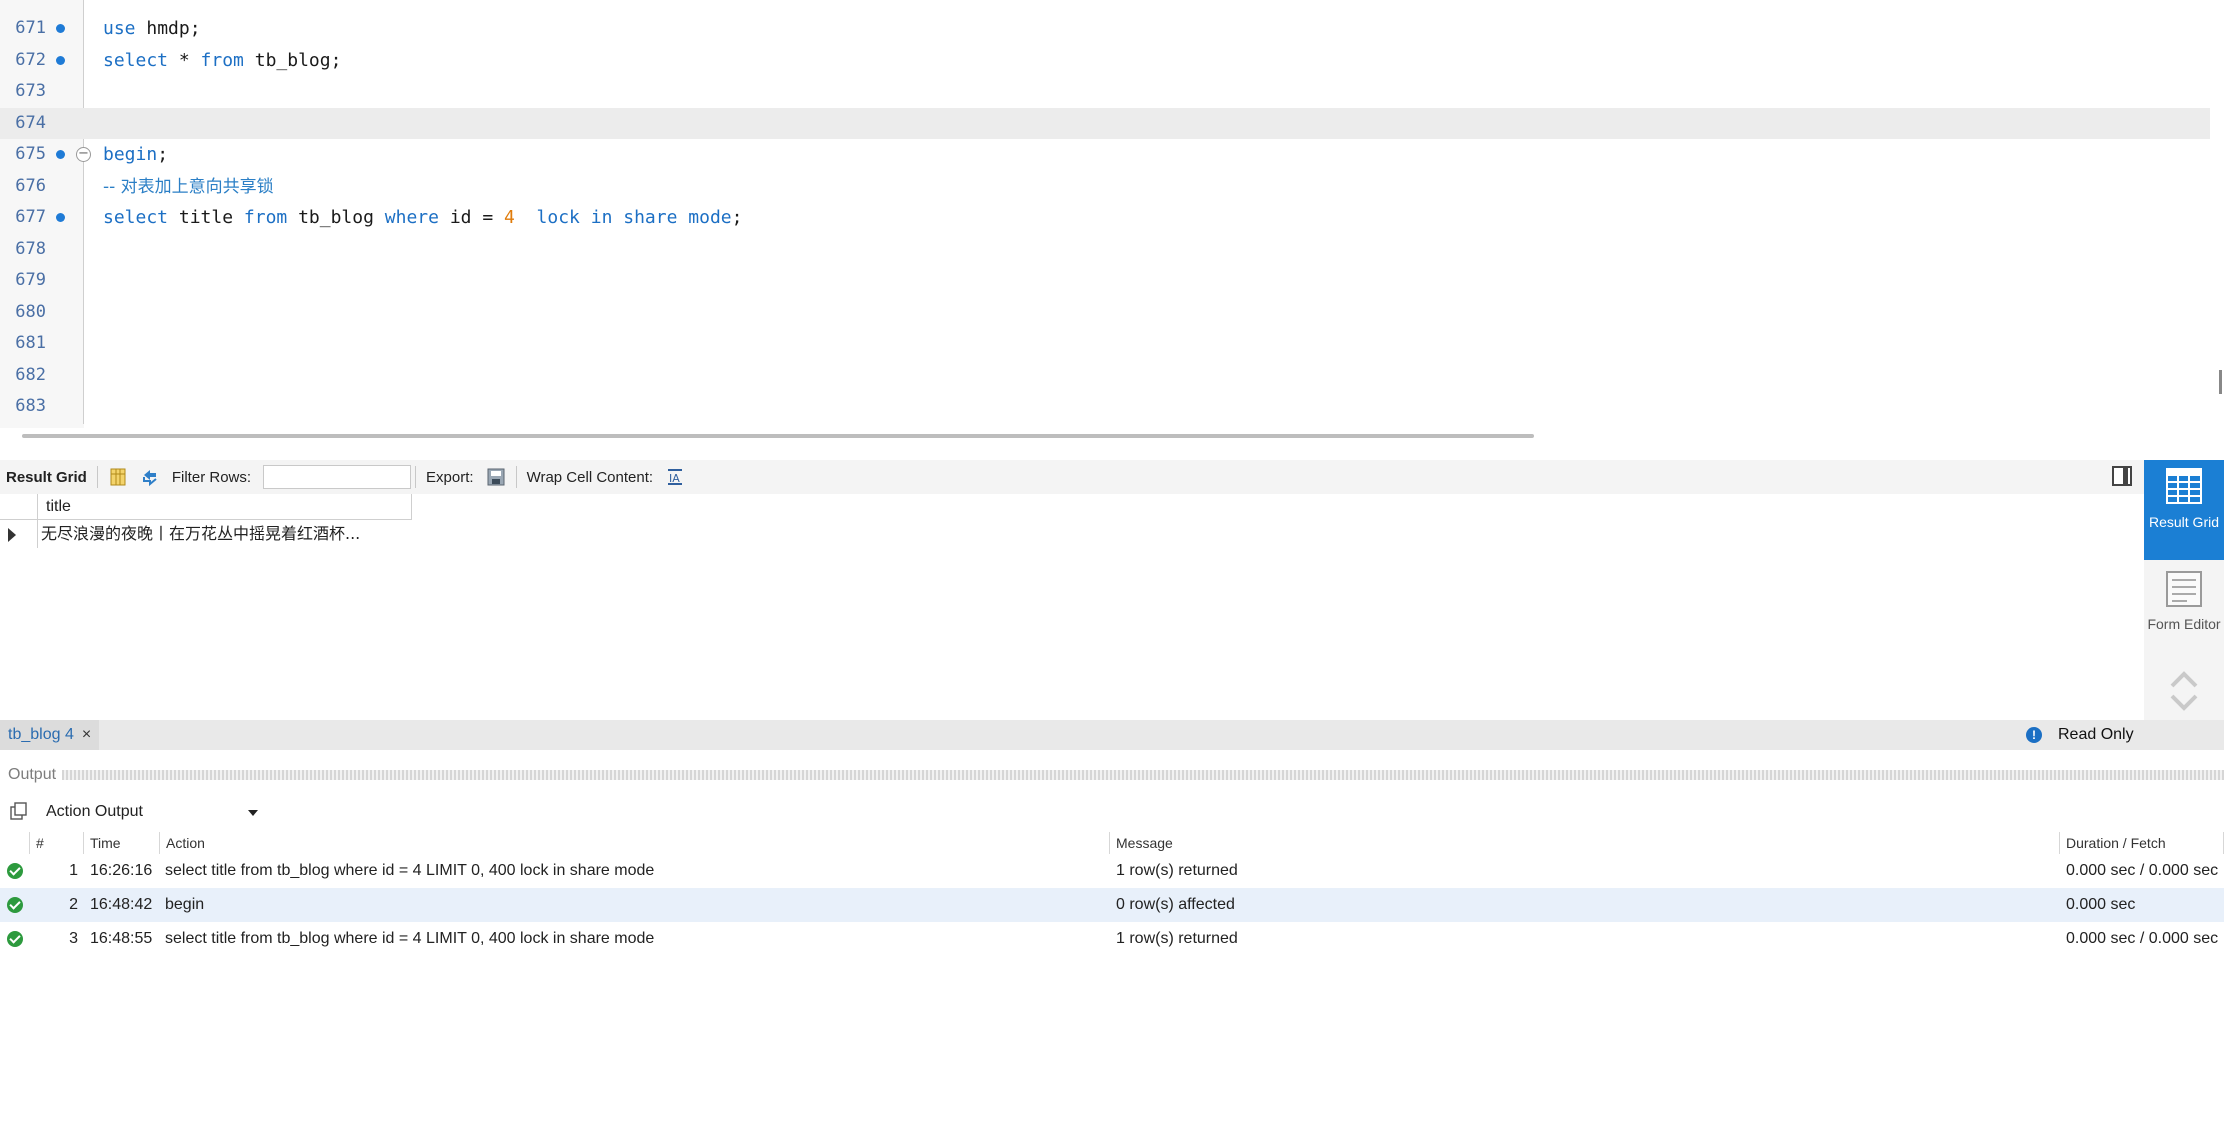  Describe the element at coordinates (2184, 691) in the screenshot. I see `scroll-arrows-icon` at that location.